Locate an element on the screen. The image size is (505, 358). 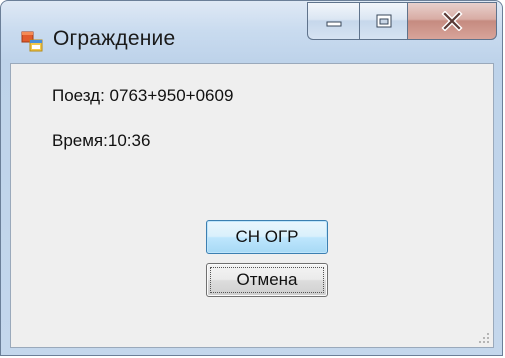
cancel-button-label: Отмена is located at coordinates (267, 279).